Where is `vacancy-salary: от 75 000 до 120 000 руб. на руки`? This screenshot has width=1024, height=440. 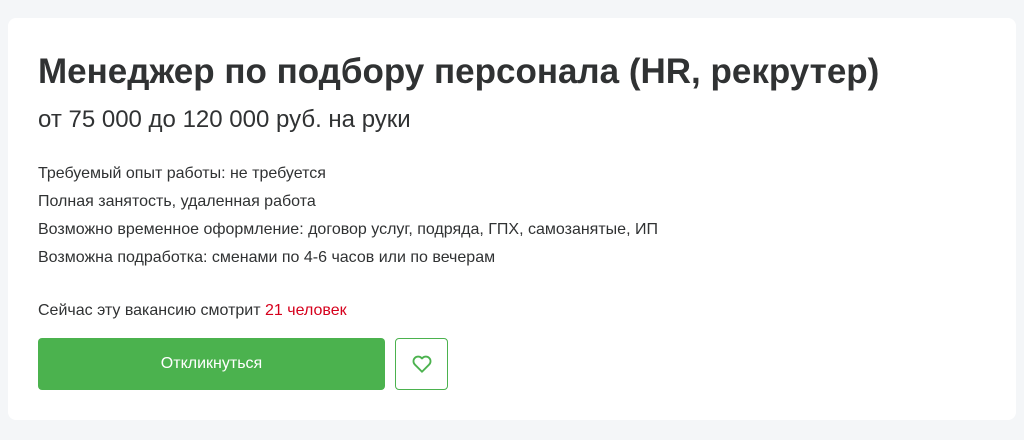 vacancy-salary: от 75 000 до 120 000 руб. на руки is located at coordinates (224, 119).